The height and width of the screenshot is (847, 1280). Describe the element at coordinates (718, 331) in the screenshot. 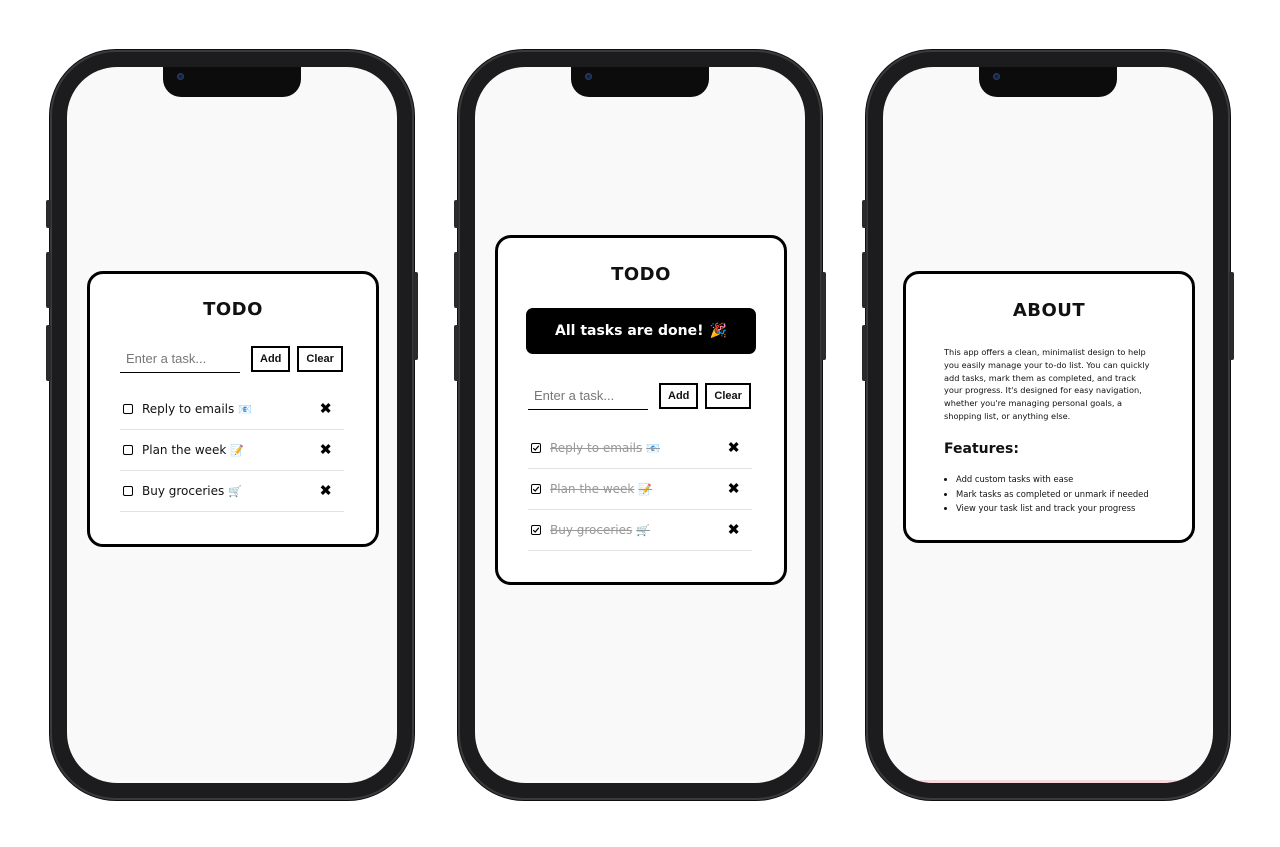

I see `party-emoji-icon: 🎉` at that location.